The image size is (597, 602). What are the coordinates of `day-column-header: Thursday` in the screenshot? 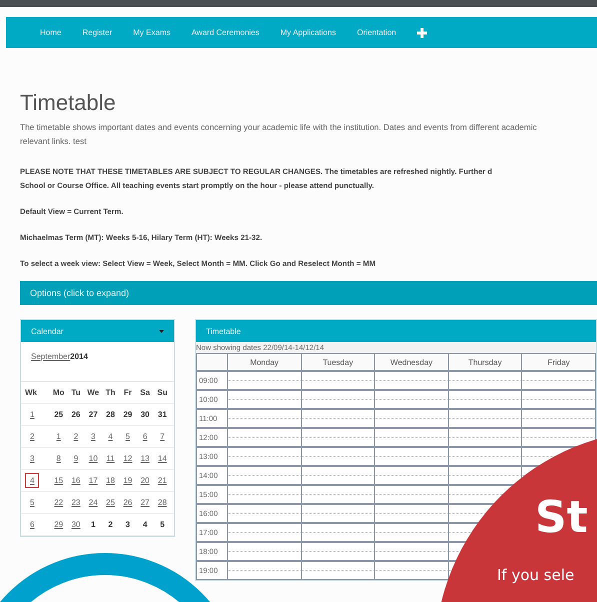 It's located at (485, 362).